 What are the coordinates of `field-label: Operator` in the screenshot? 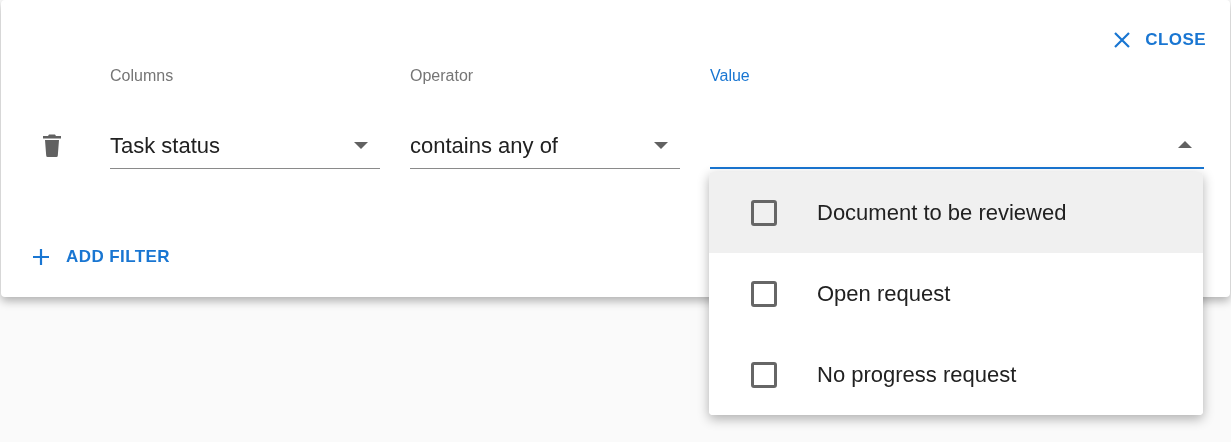 It's located at (442, 76).